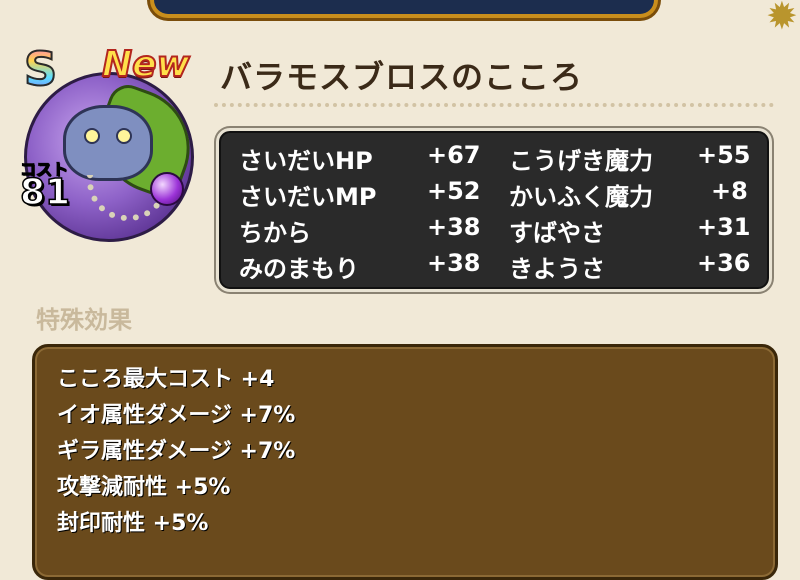  I want to click on stat-label: きようさ, so click(557, 269).